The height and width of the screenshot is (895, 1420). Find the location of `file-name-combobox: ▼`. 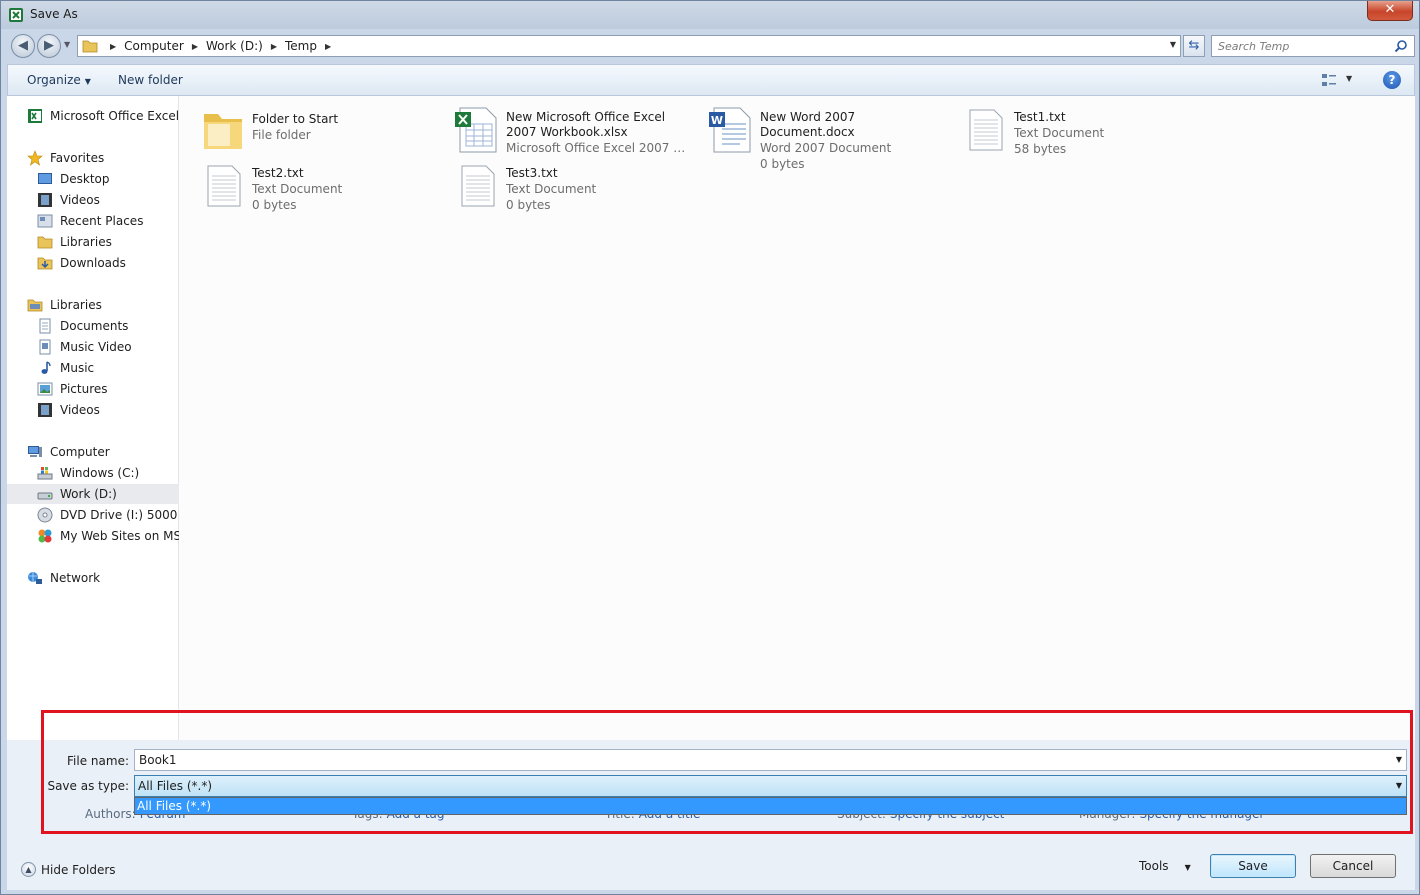

file-name-combobox: ▼ is located at coordinates (770, 760).